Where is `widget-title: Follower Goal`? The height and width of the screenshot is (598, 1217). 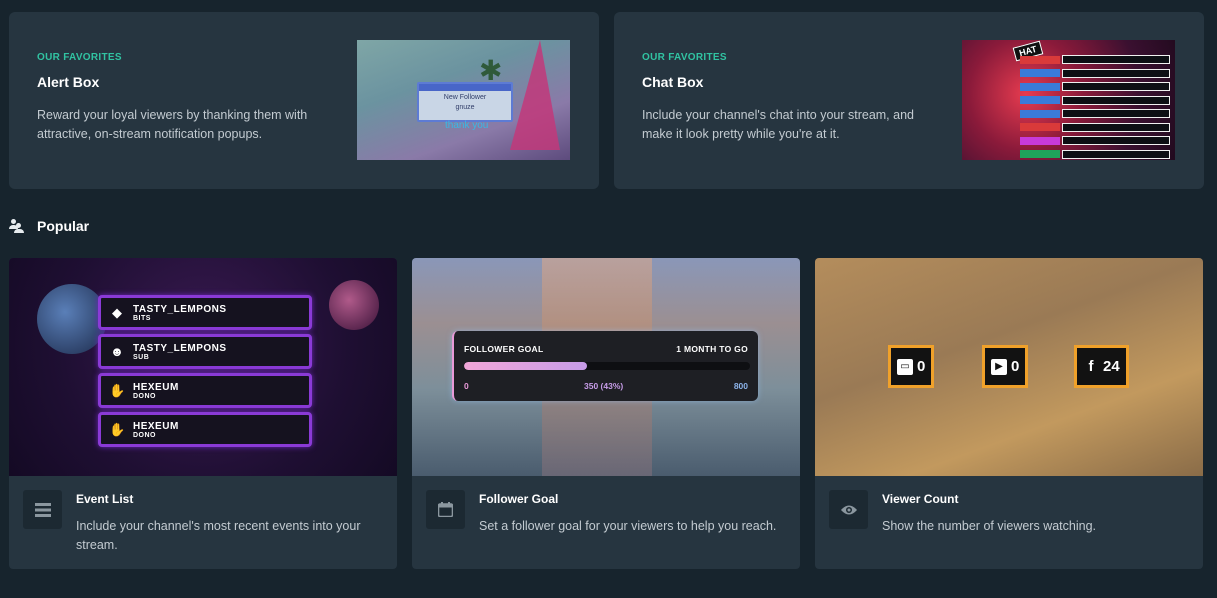 widget-title: Follower Goal is located at coordinates (518, 499).